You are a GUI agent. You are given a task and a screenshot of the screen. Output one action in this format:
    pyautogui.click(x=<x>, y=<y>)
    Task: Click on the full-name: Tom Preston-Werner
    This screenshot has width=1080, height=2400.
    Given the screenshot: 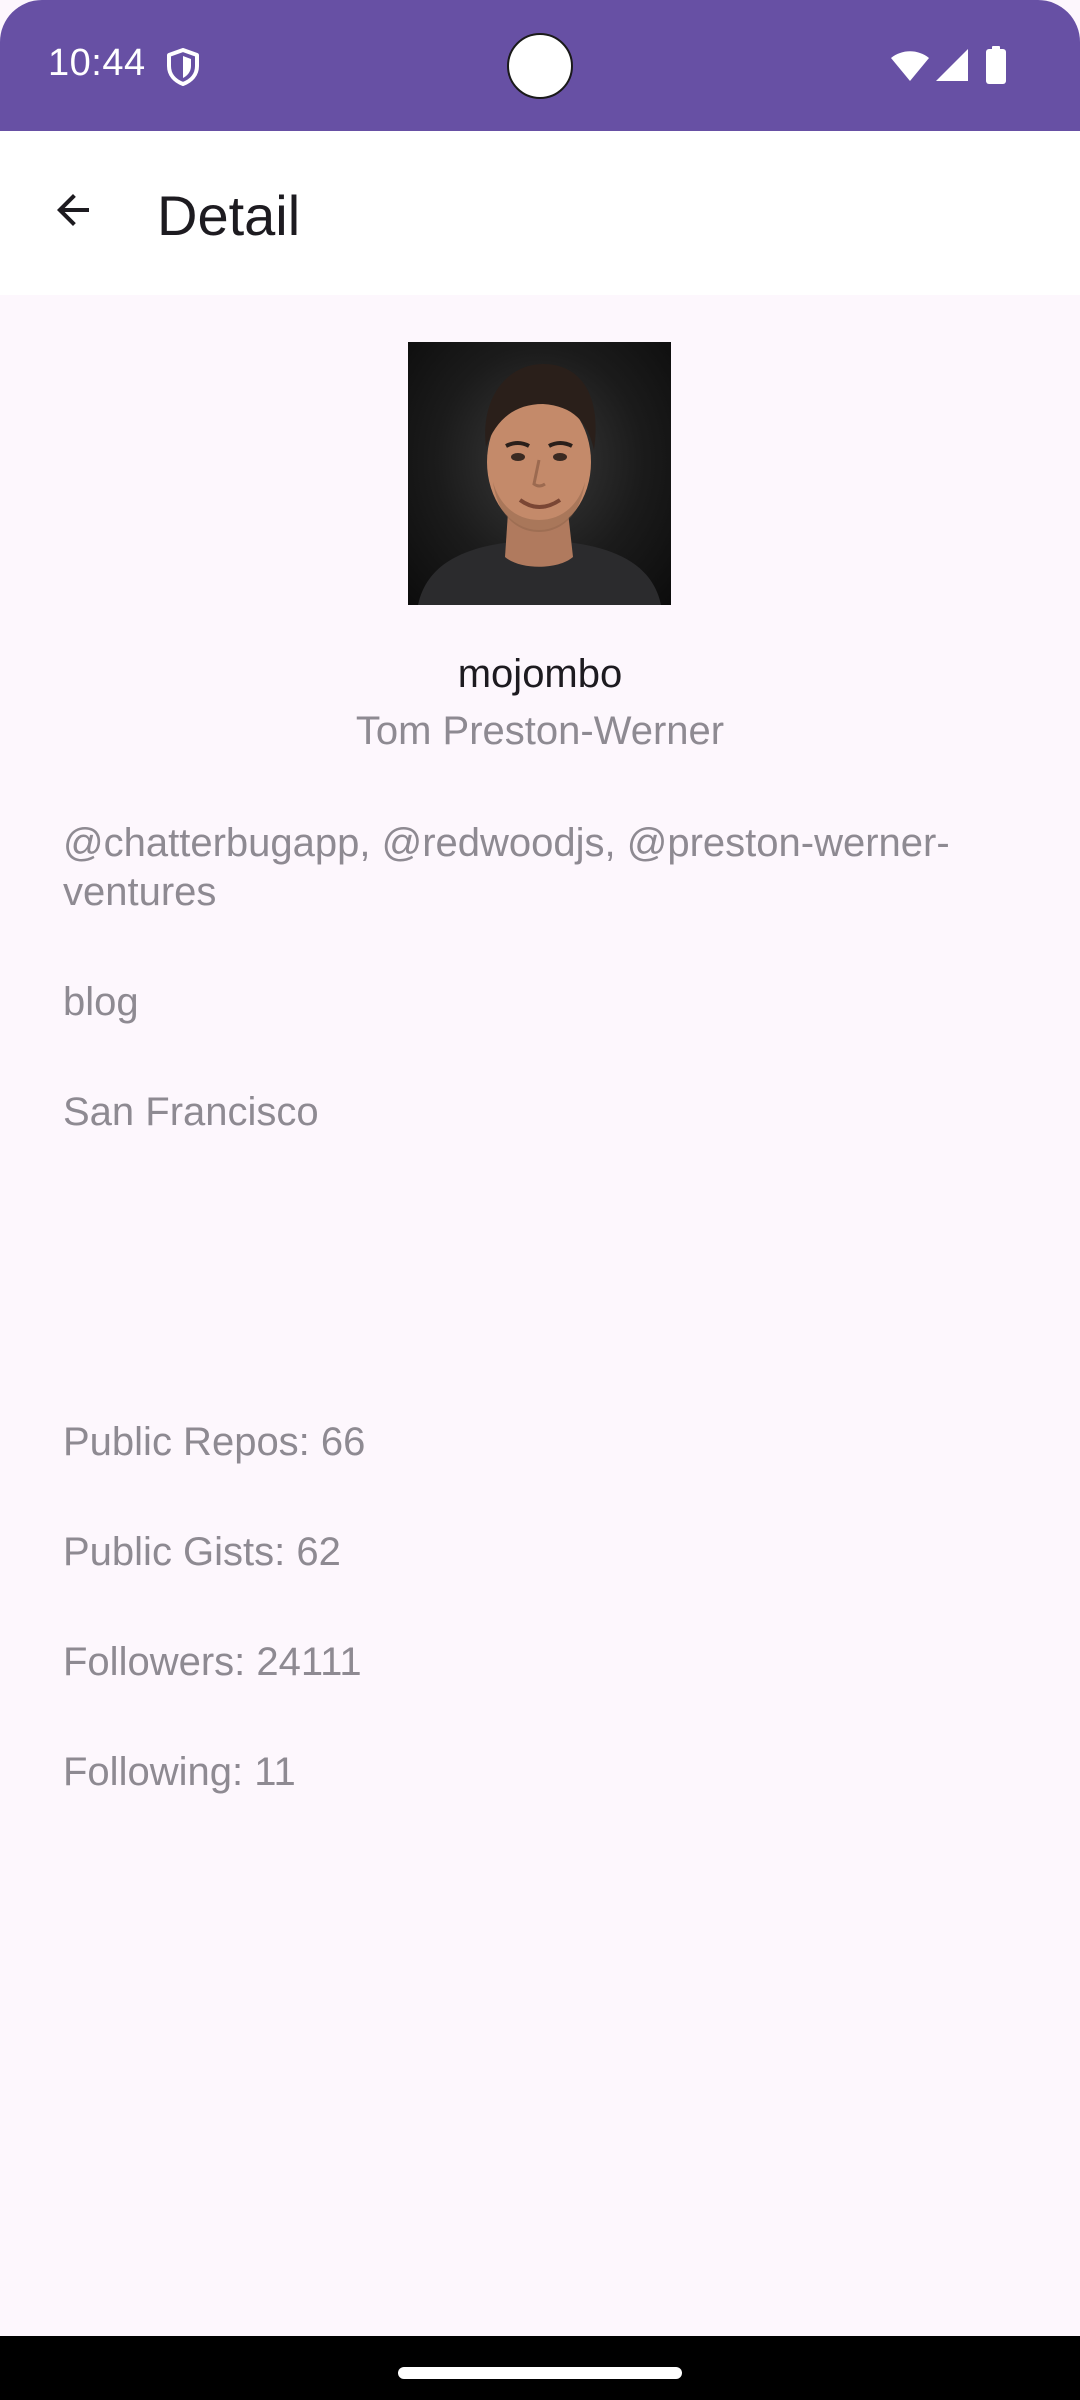 What is the action you would take?
    pyautogui.click(x=540, y=731)
    